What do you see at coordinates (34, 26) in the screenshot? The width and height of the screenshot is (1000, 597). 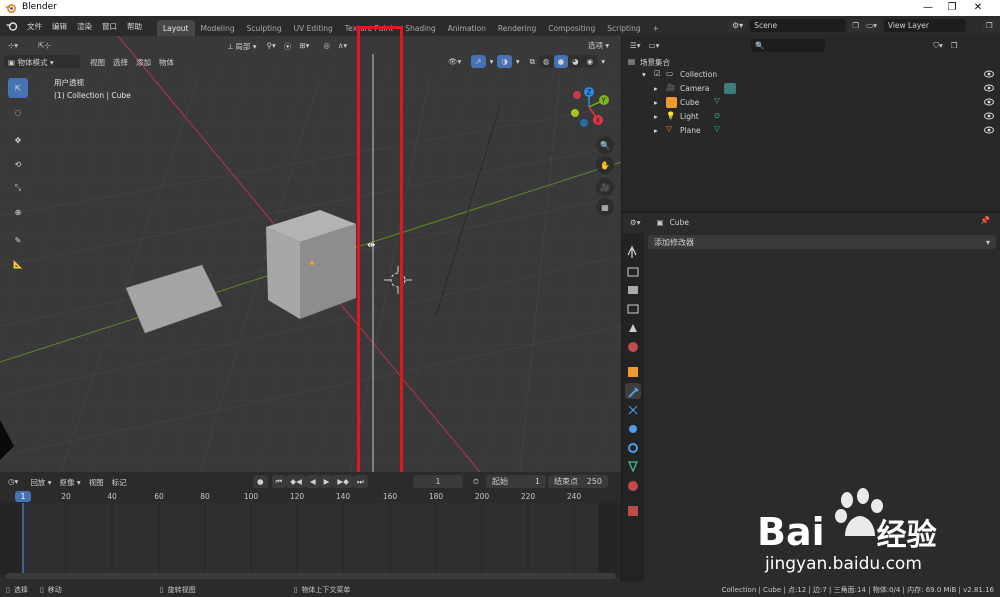 I see `menu-file: 文件` at bounding box center [34, 26].